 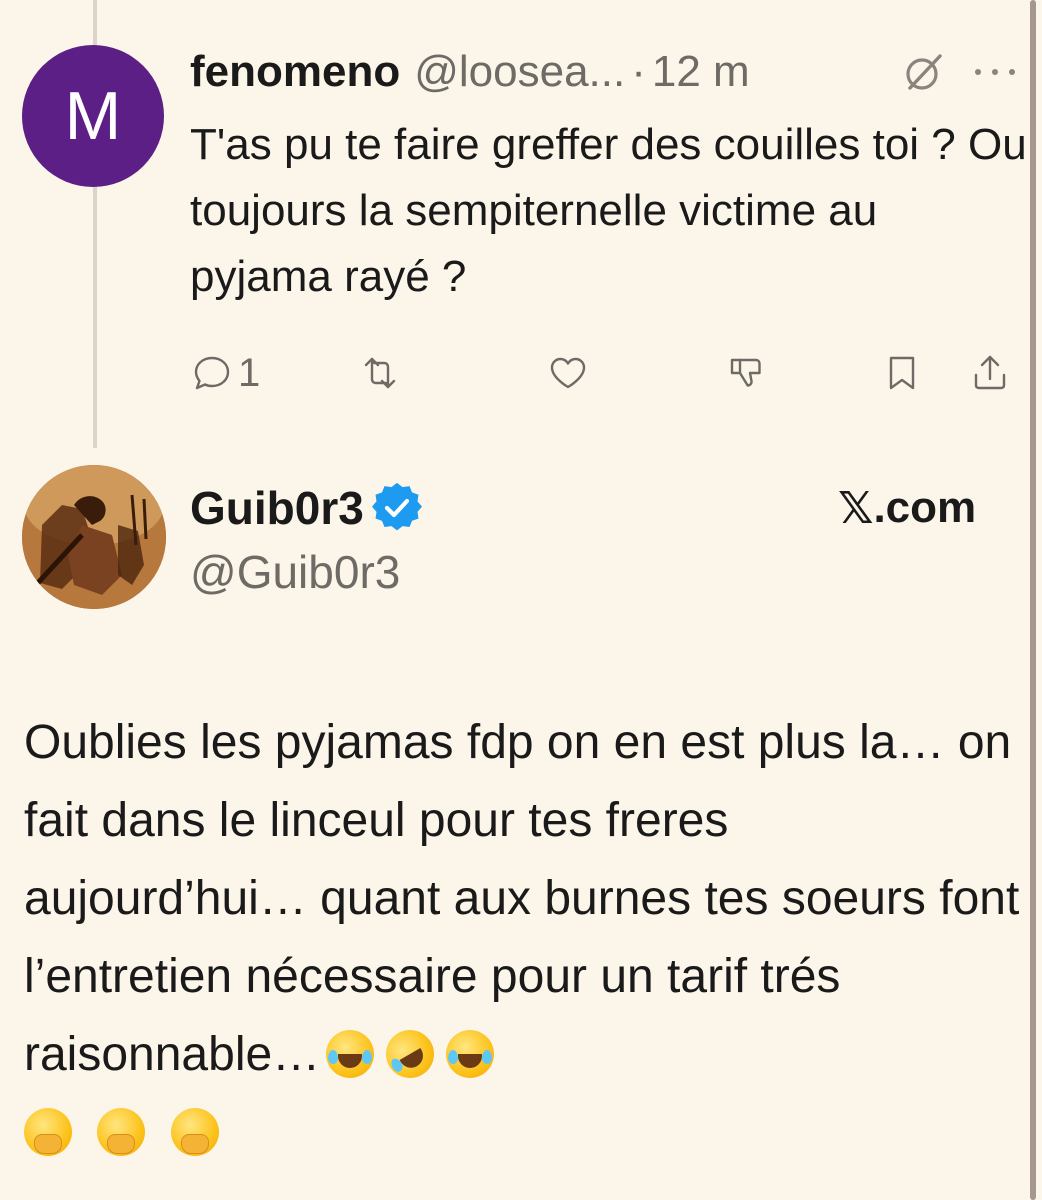 I want to click on rolling-on-the-floor-laughing-emoji, so click(x=410, y=1054).